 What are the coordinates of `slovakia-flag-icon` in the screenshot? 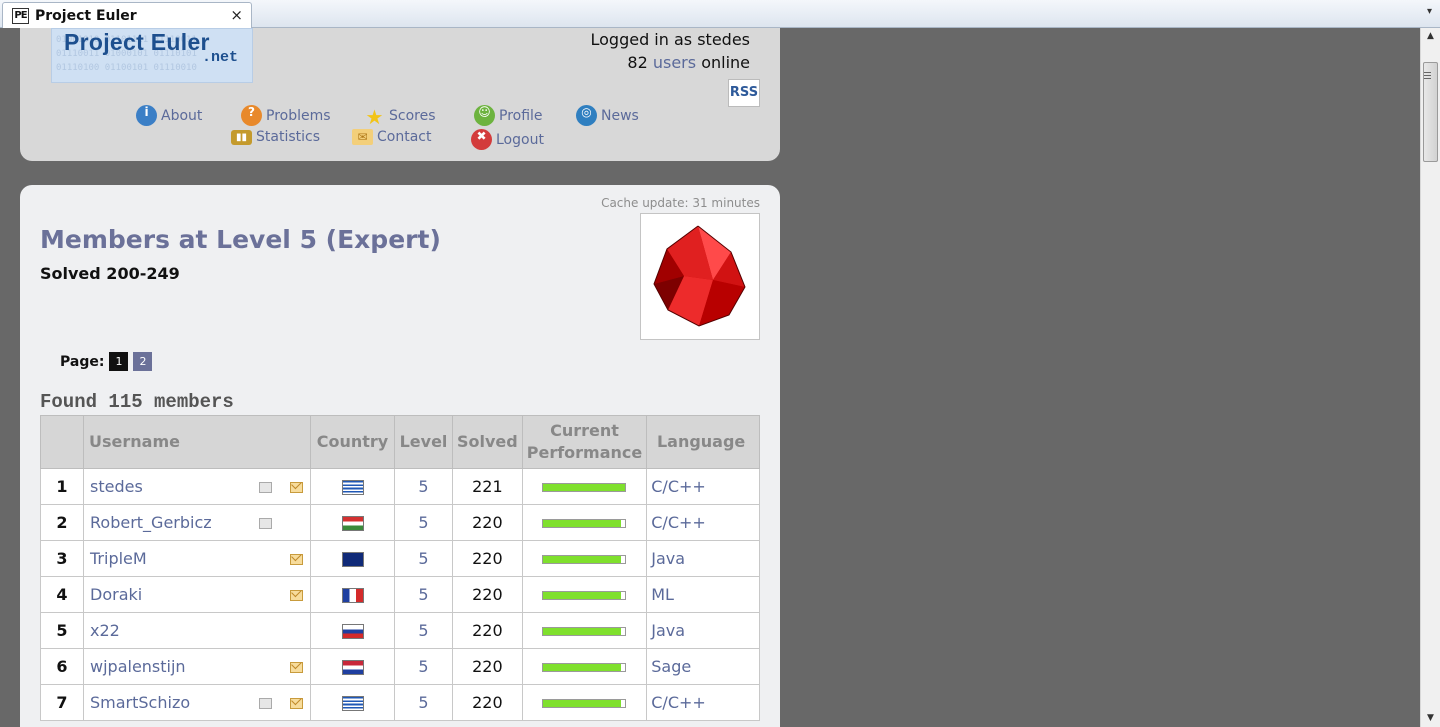 It's located at (352, 631).